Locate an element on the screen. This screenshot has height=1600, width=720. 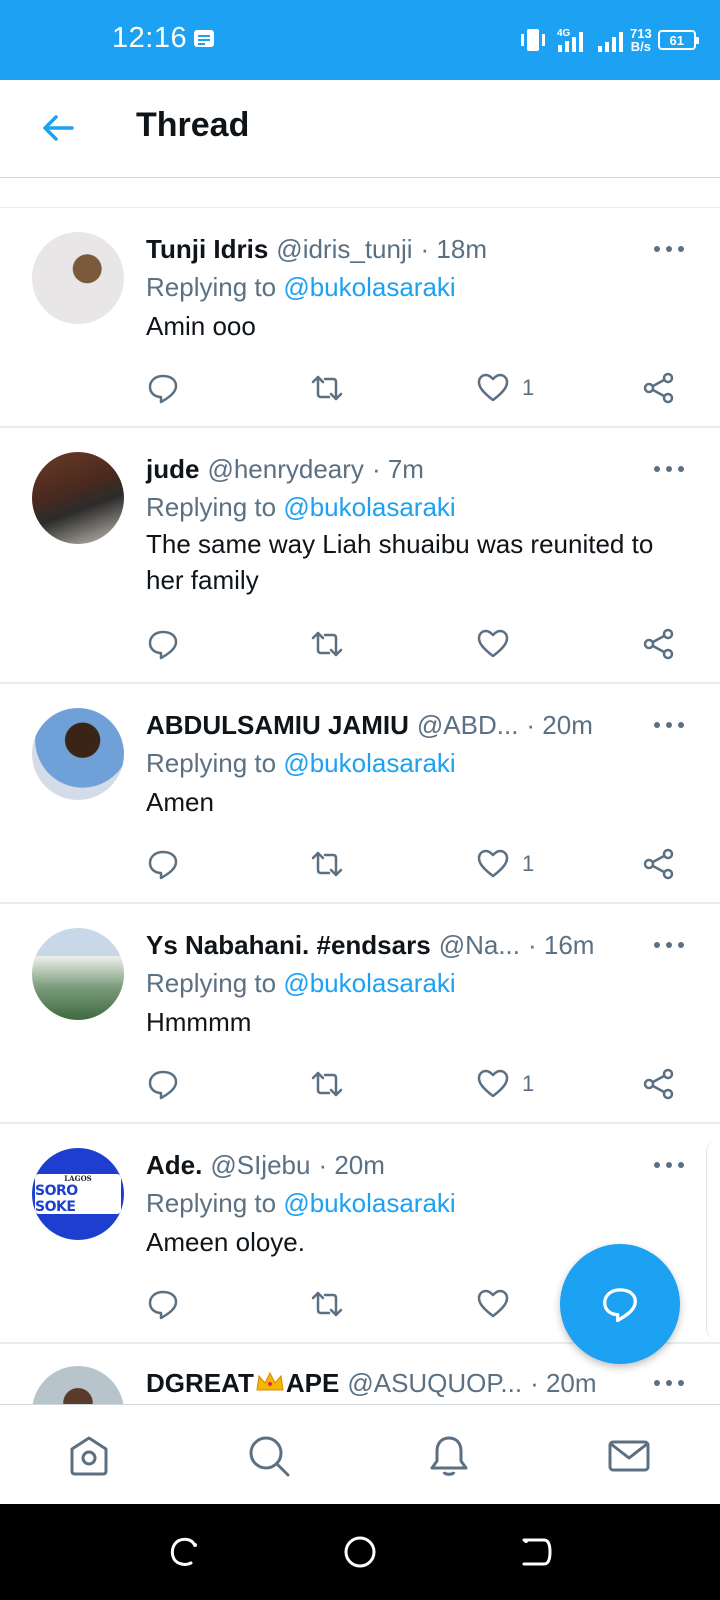
author-name: DGREAT APE is located at coordinates (242, 1383).